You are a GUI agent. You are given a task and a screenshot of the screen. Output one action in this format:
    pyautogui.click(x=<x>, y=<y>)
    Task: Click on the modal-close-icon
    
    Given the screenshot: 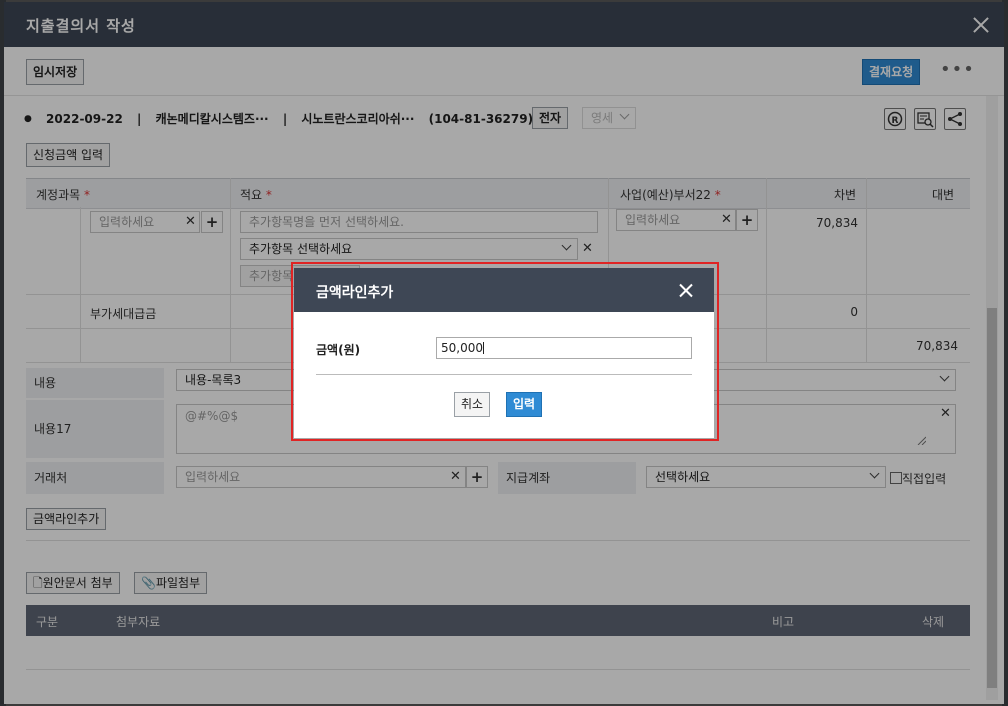 What is the action you would take?
    pyautogui.click(x=686, y=291)
    